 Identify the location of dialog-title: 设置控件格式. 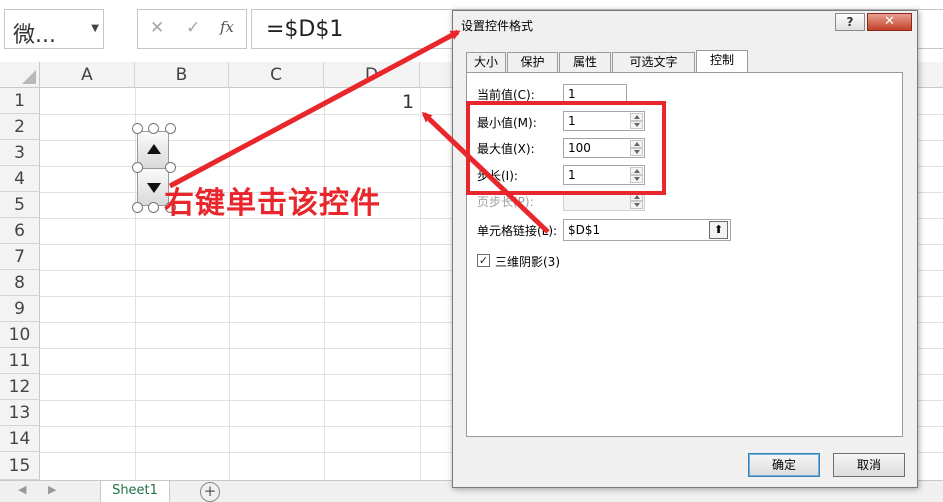
(497, 26).